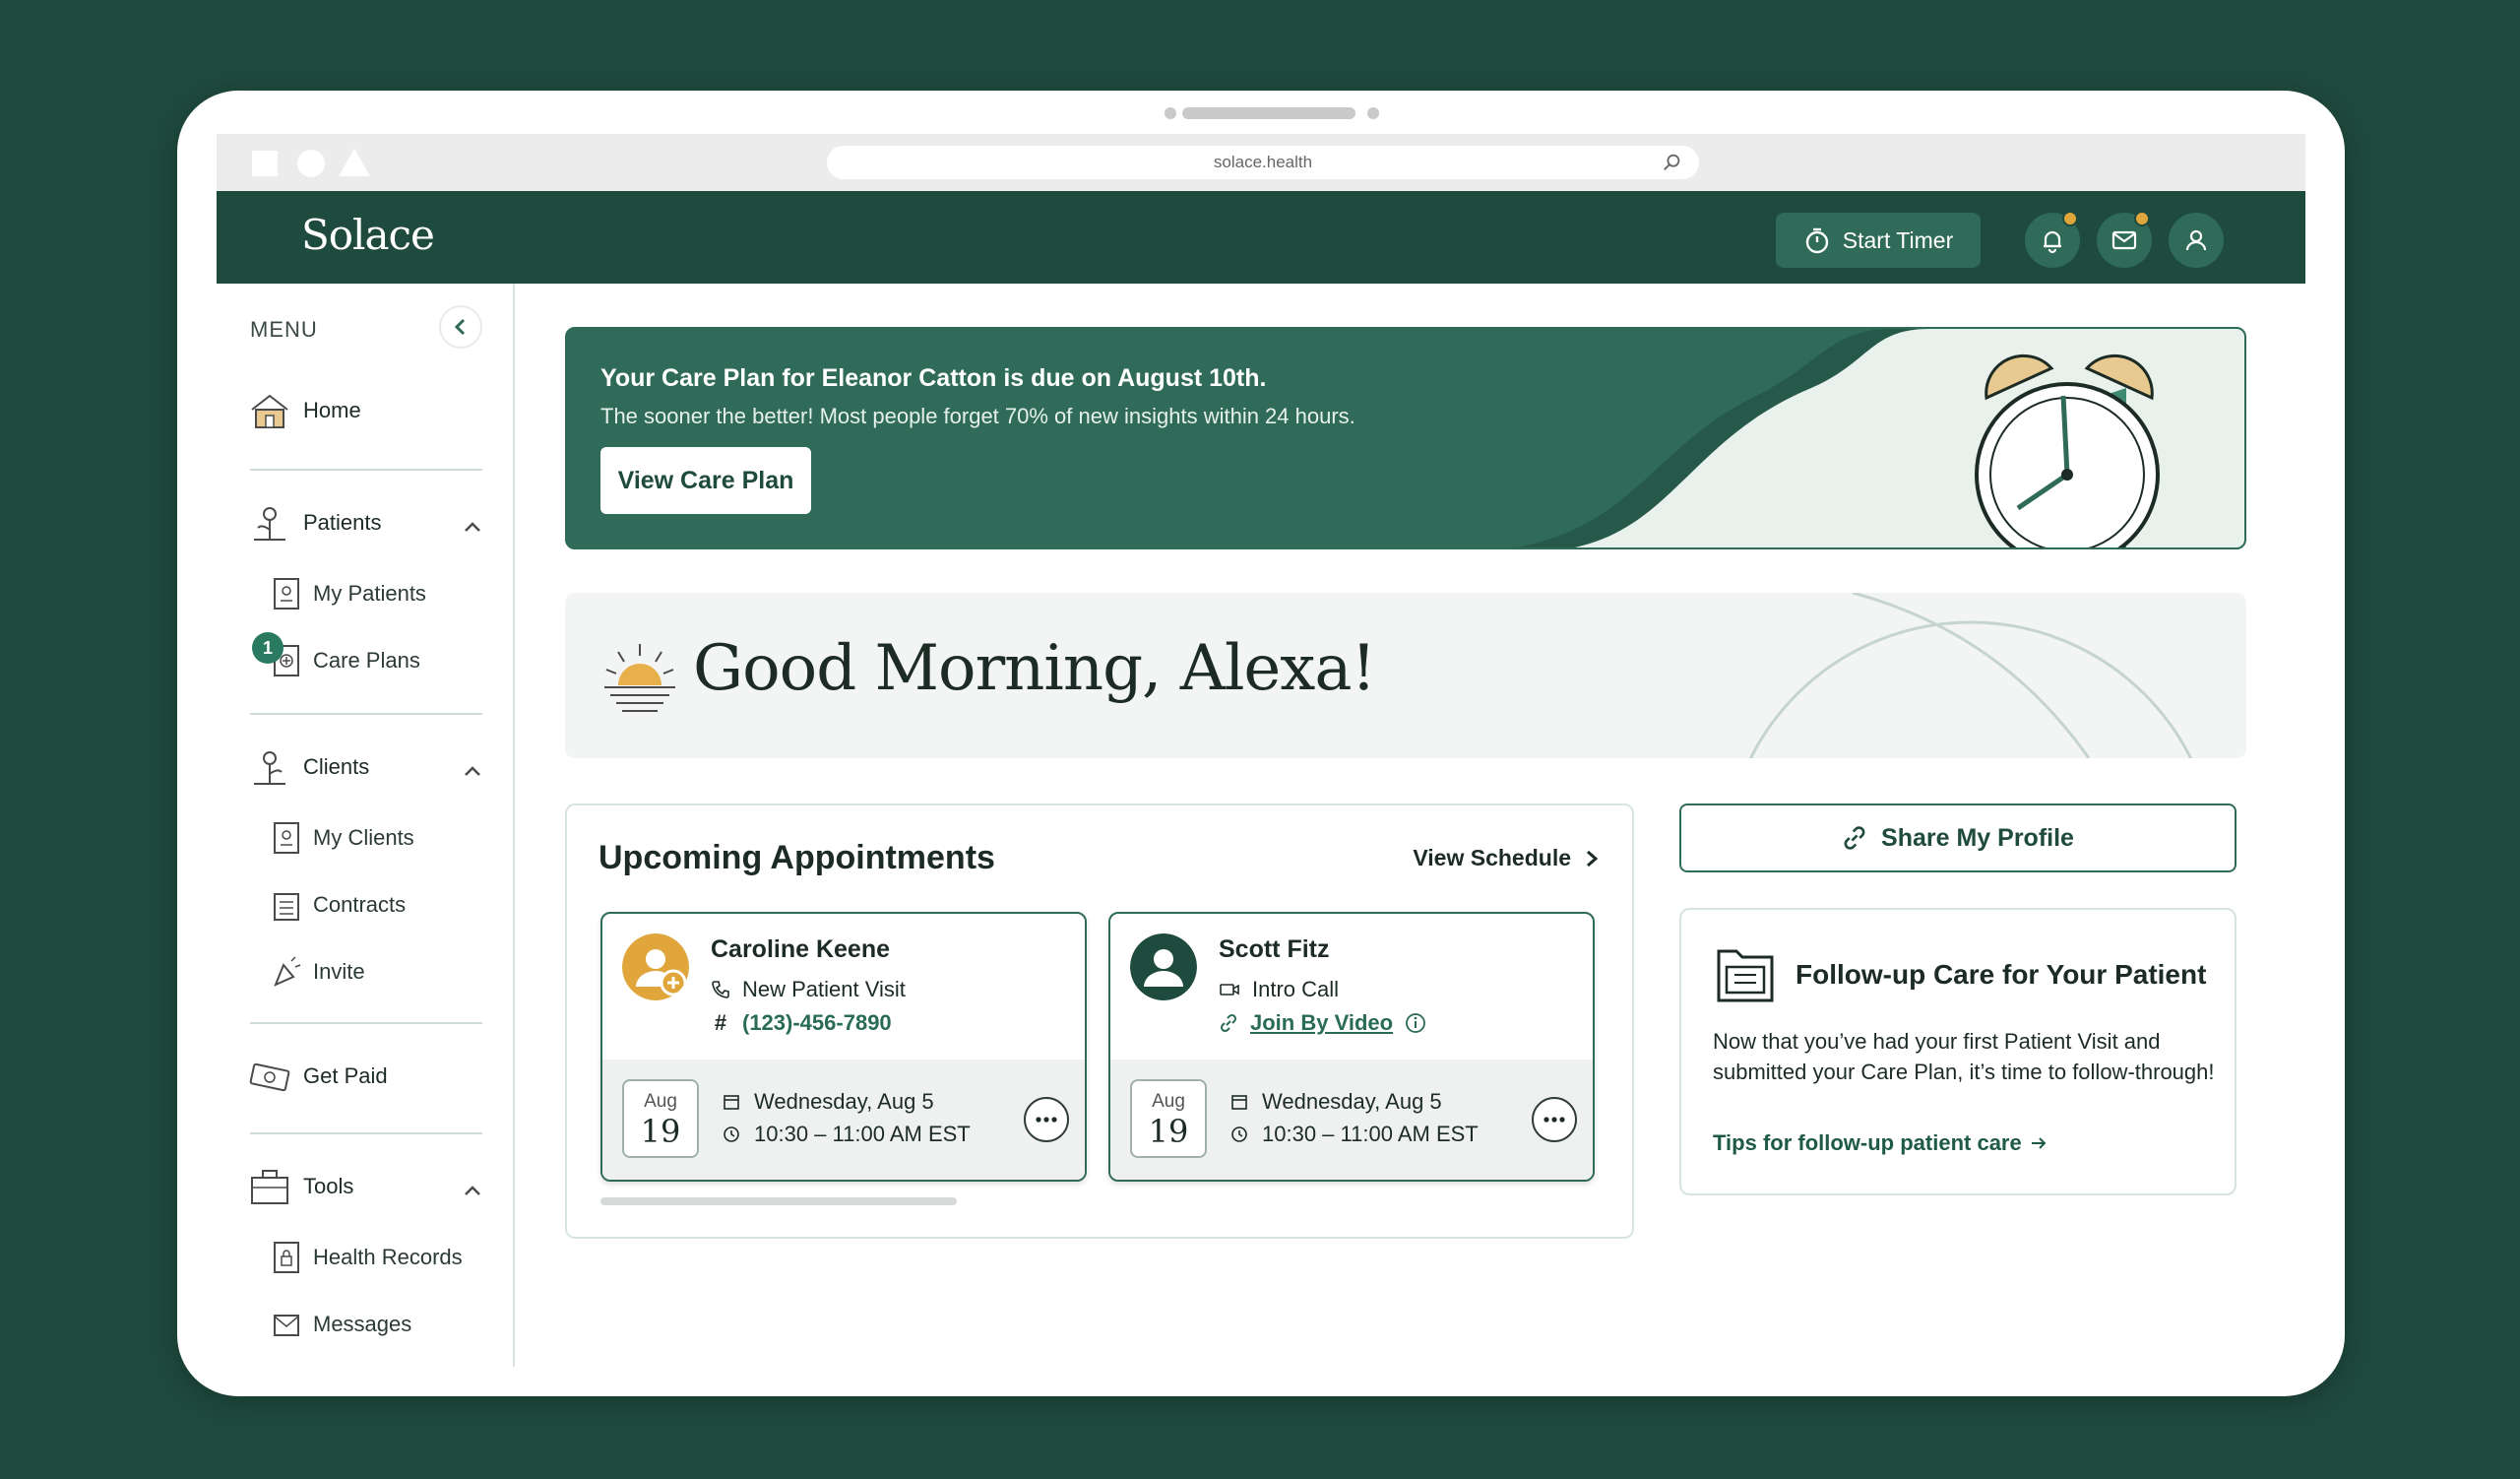  Describe the element at coordinates (311, 164) in the screenshot. I see `circle-shape-icon` at that location.